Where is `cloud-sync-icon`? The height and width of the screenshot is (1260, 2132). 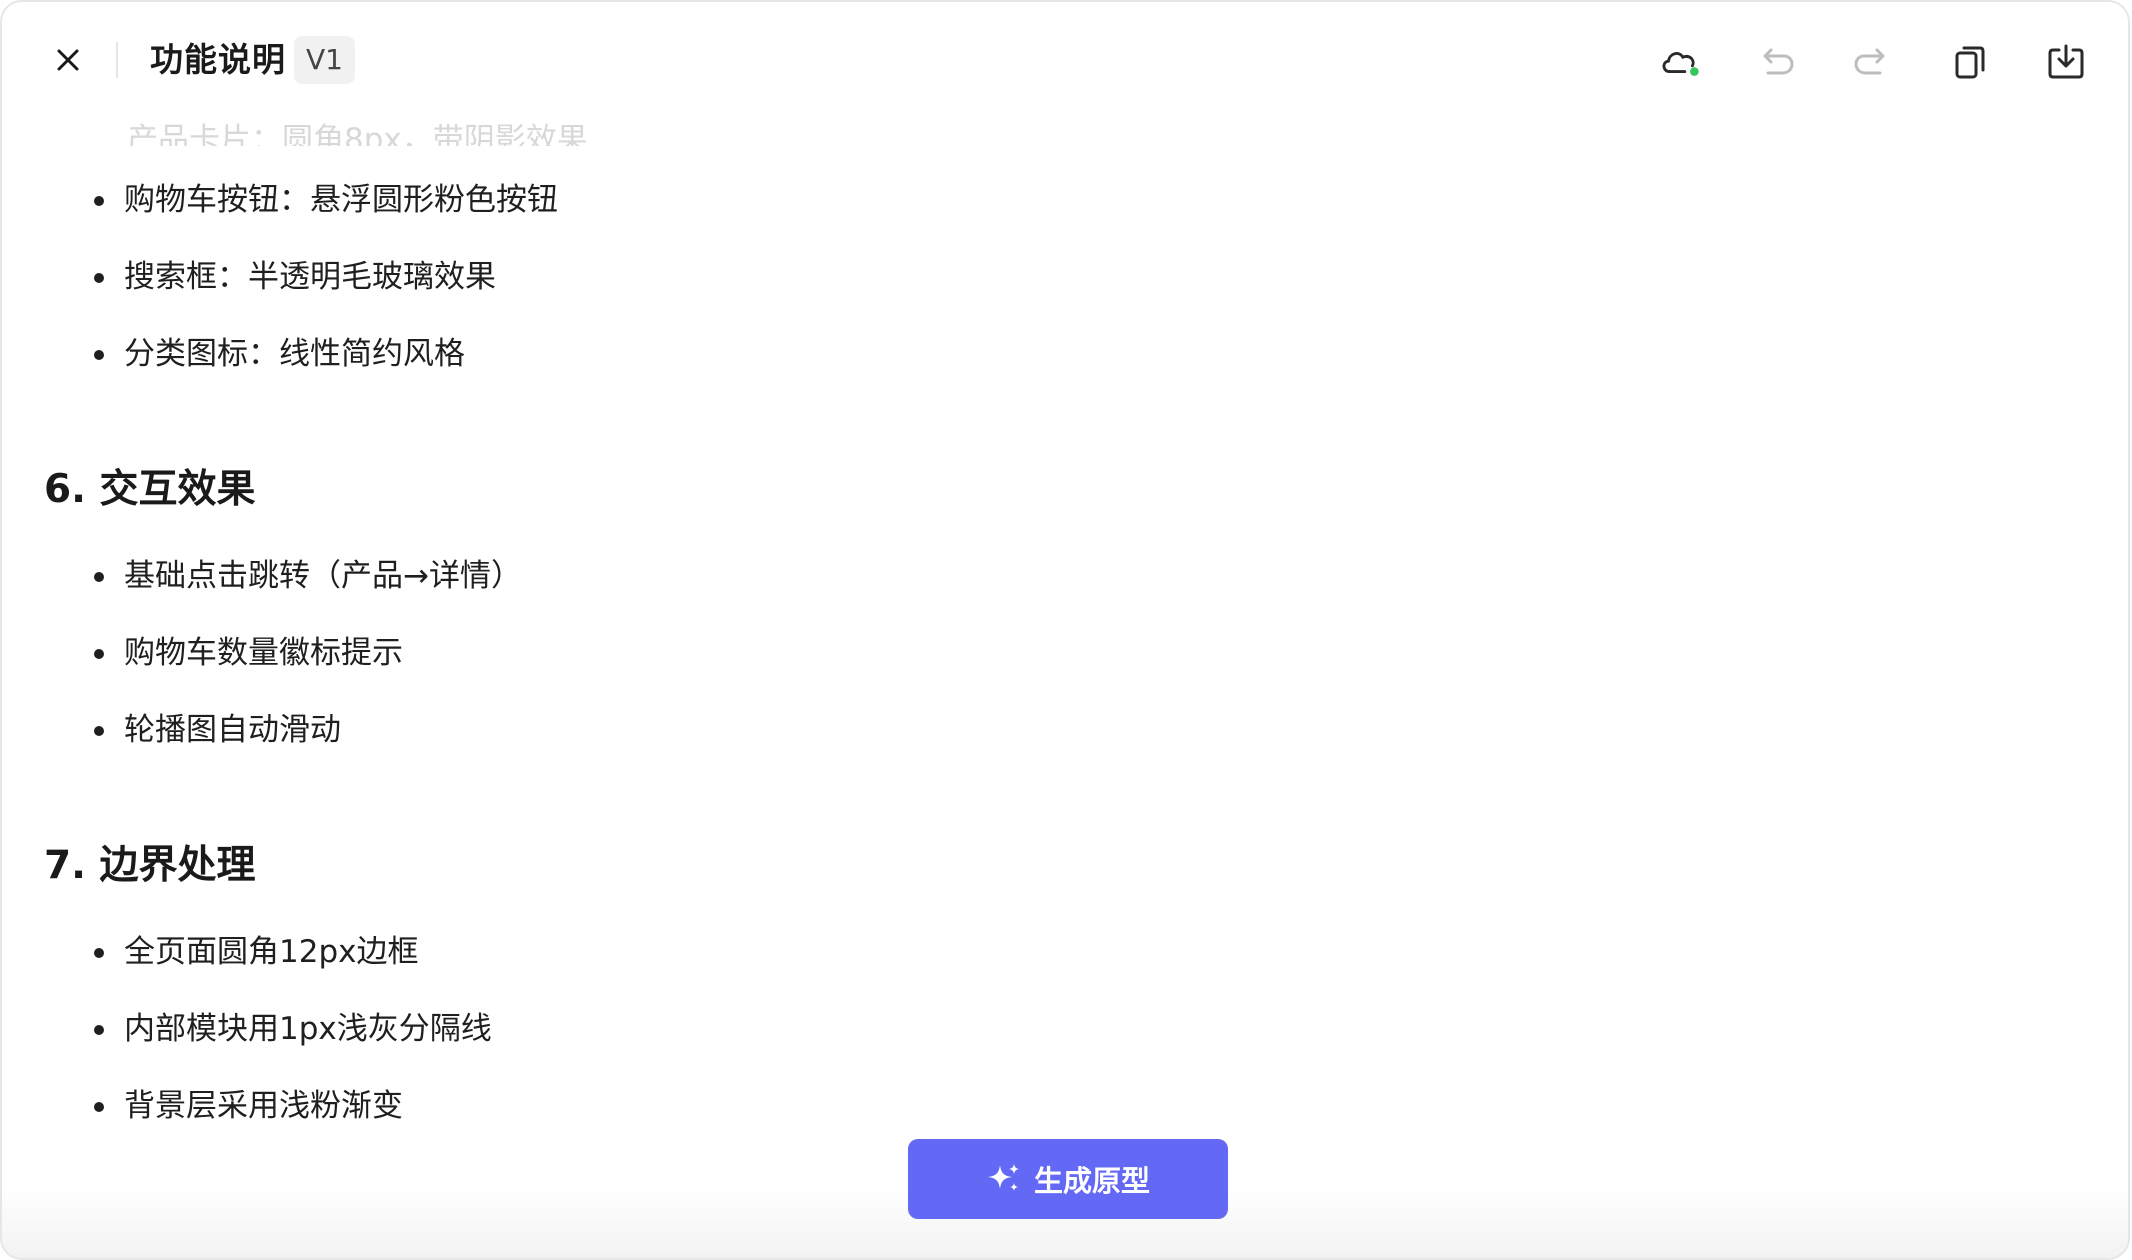
cloud-sync-icon is located at coordinates (1680, 64).